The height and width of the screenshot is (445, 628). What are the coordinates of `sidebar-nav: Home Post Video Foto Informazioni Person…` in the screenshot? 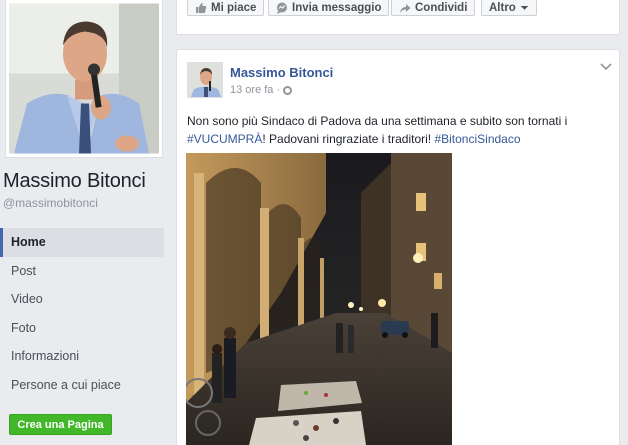 It's located at (82, 313).